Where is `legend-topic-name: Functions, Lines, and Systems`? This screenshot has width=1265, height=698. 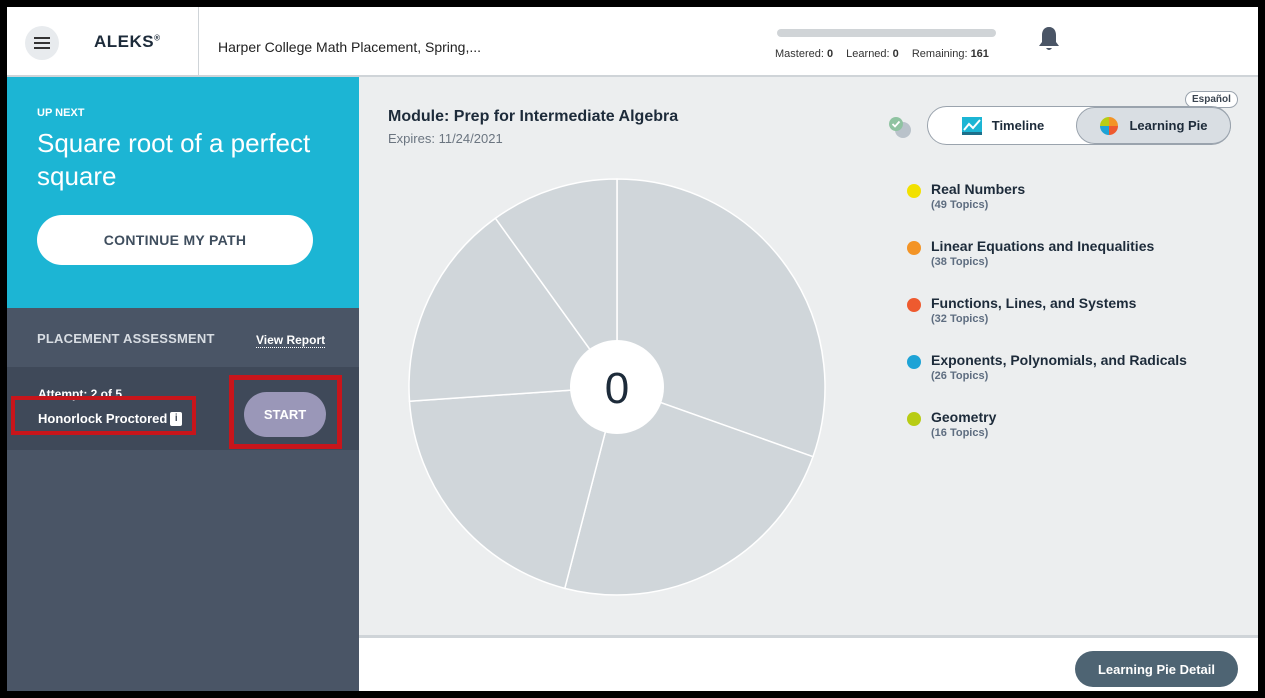
legend-topic-name: Functions, Lines, and Systems is located at coordinates (1034, 303).